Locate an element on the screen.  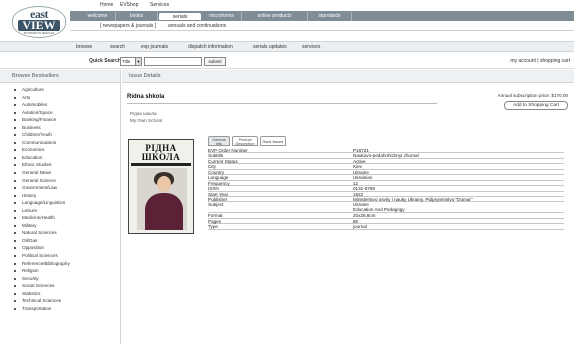
detail-key: Subject is located at coordinates (216, 205).